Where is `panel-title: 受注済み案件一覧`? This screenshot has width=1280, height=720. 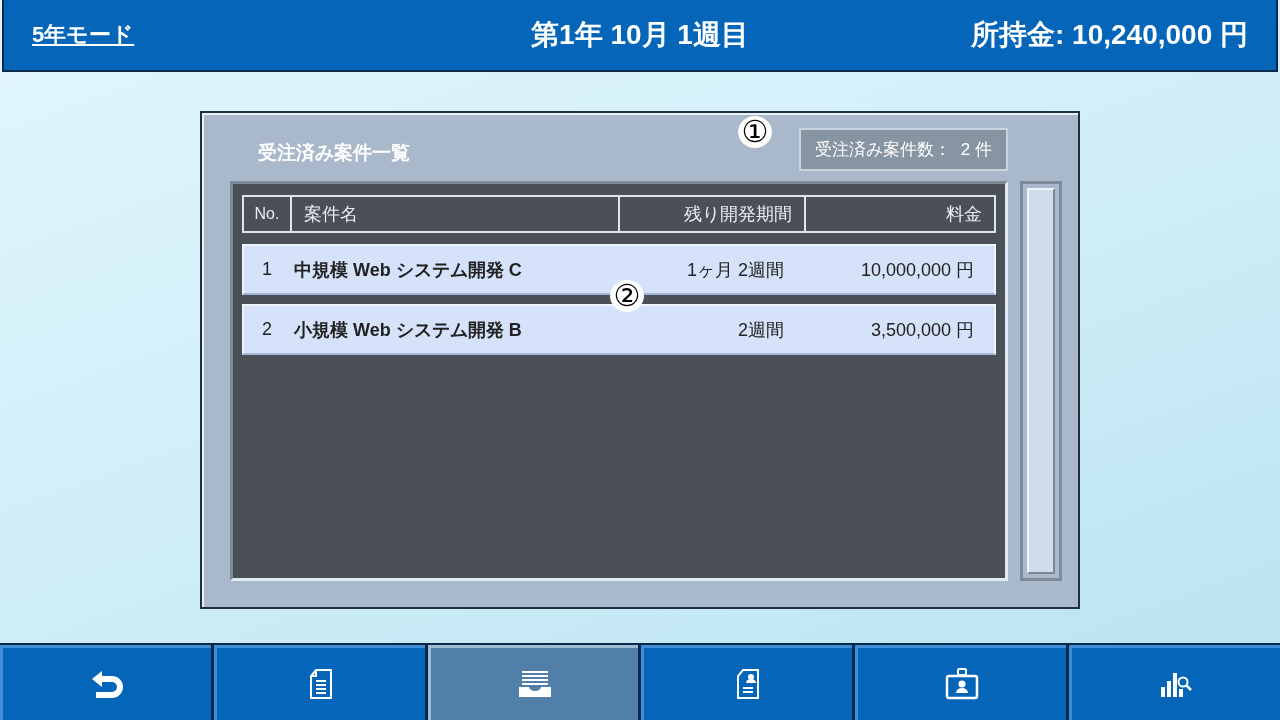
panel-title: 受注済み案件一覧 is located at coordinates (333, 153).